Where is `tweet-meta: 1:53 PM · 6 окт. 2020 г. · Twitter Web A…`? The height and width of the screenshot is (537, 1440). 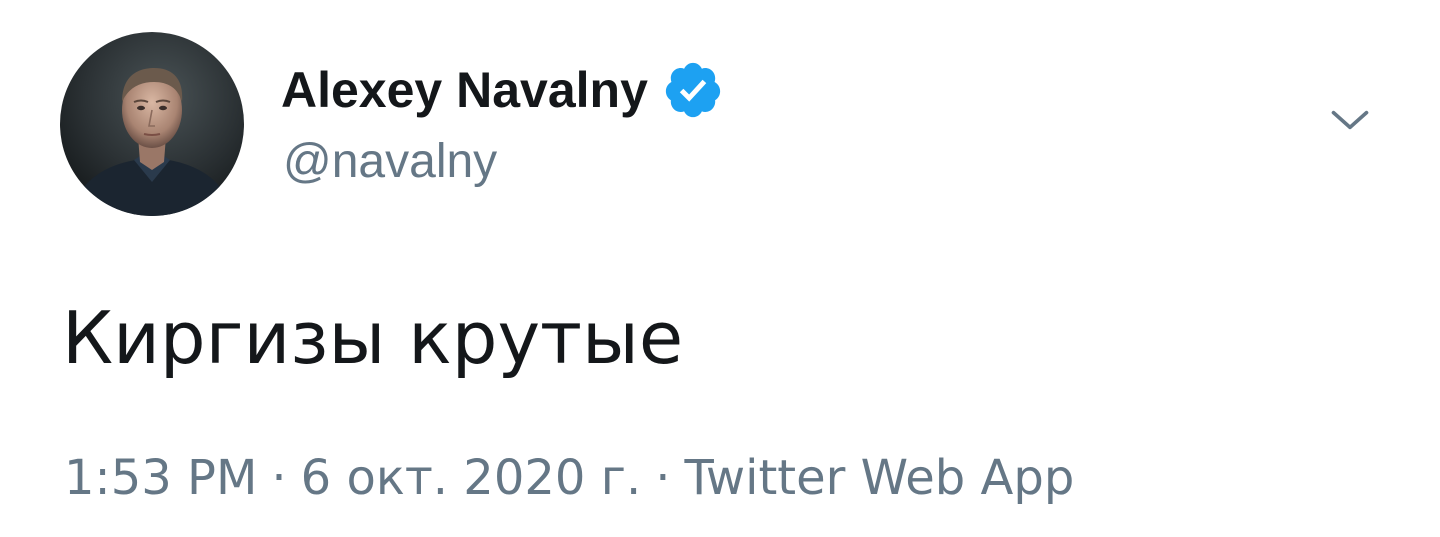
tweet-meta: 1:53 PM · 6 окт. 2020 г. · Twitter Web A… is located at coordinates (569, 478).